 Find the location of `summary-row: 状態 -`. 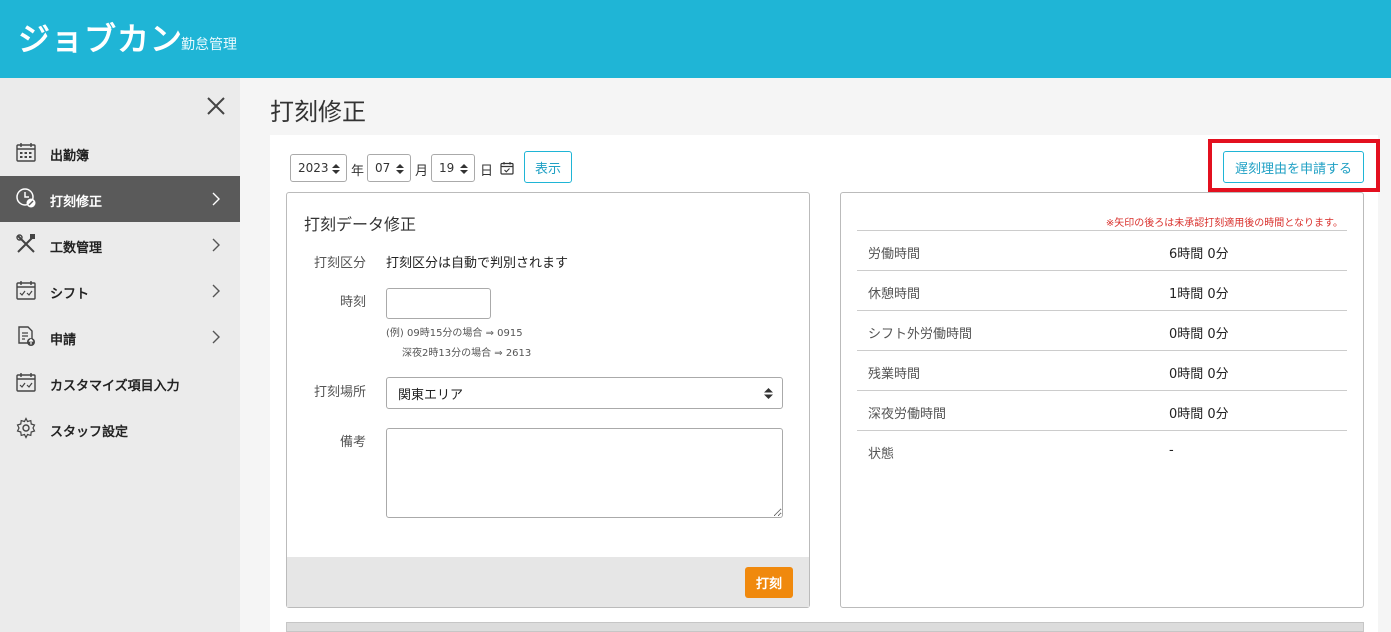

summary-row: 状態 - is located at coordinates (1102, 450).